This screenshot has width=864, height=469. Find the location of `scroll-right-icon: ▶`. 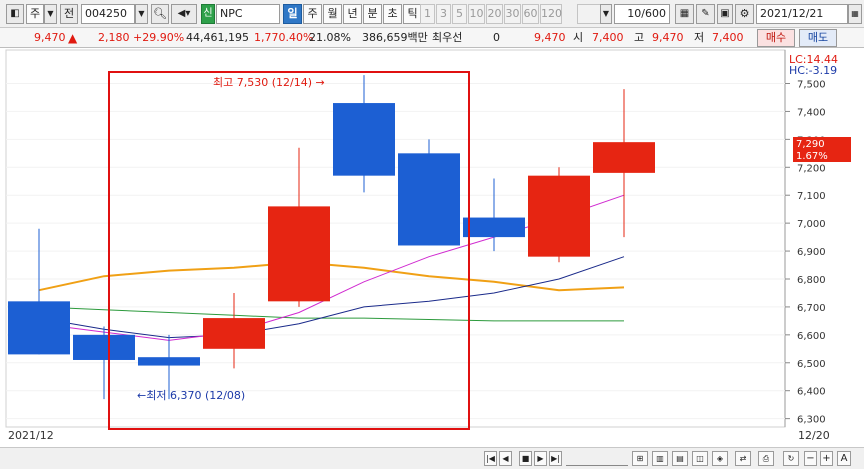

scroll-right-icon: ▶ is located at coordinates (540, 458).